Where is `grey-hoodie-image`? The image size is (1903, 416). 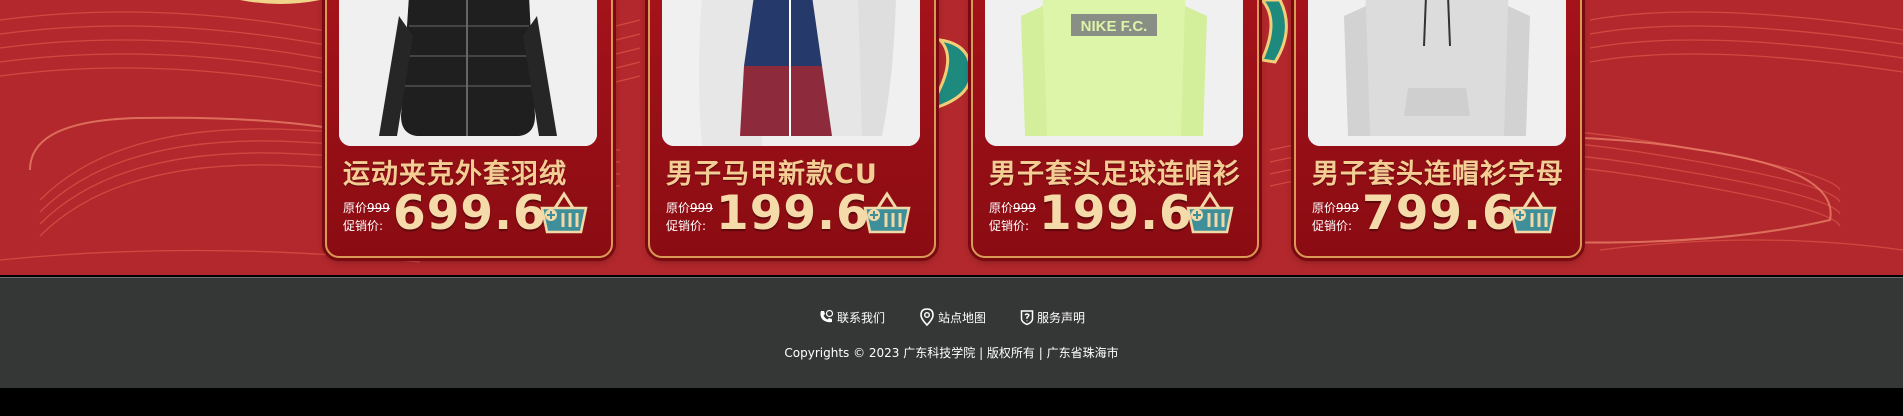
grey-hoodie-image is located at coordinates (1437, 73).